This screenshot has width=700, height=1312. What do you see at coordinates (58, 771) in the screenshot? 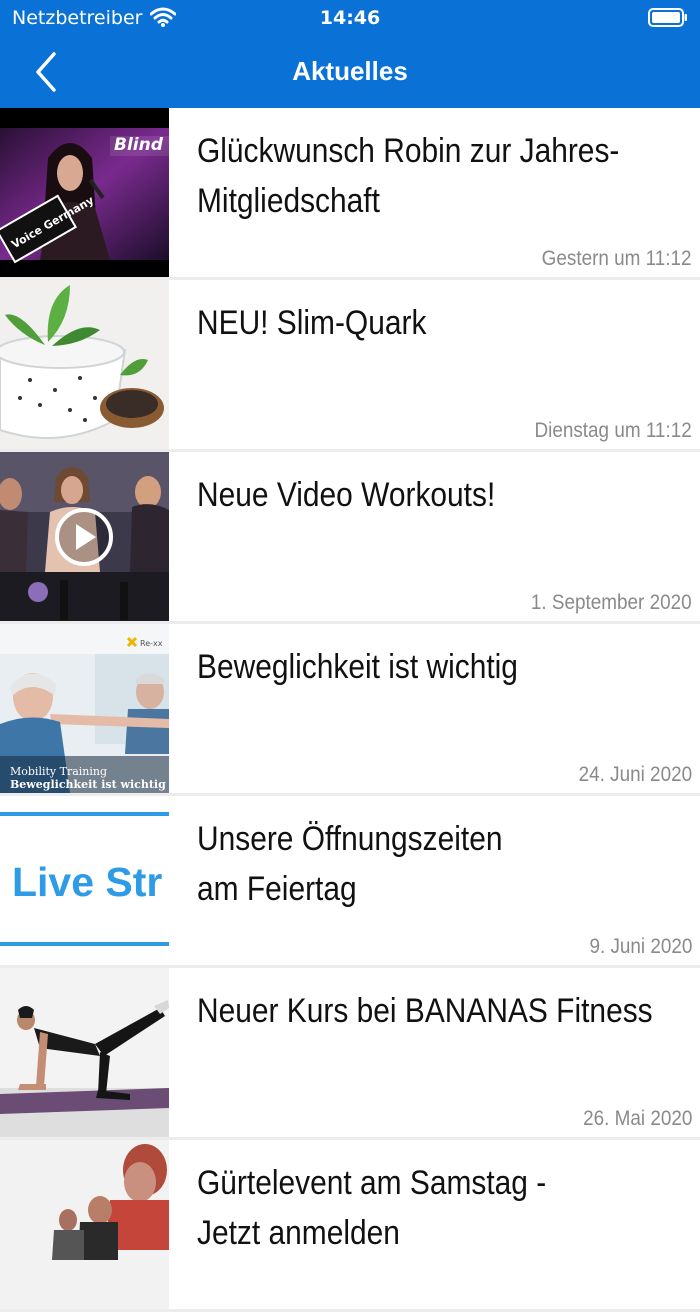
I see `thumb-caption: Mobility Training` at bounding box center [58, 771].